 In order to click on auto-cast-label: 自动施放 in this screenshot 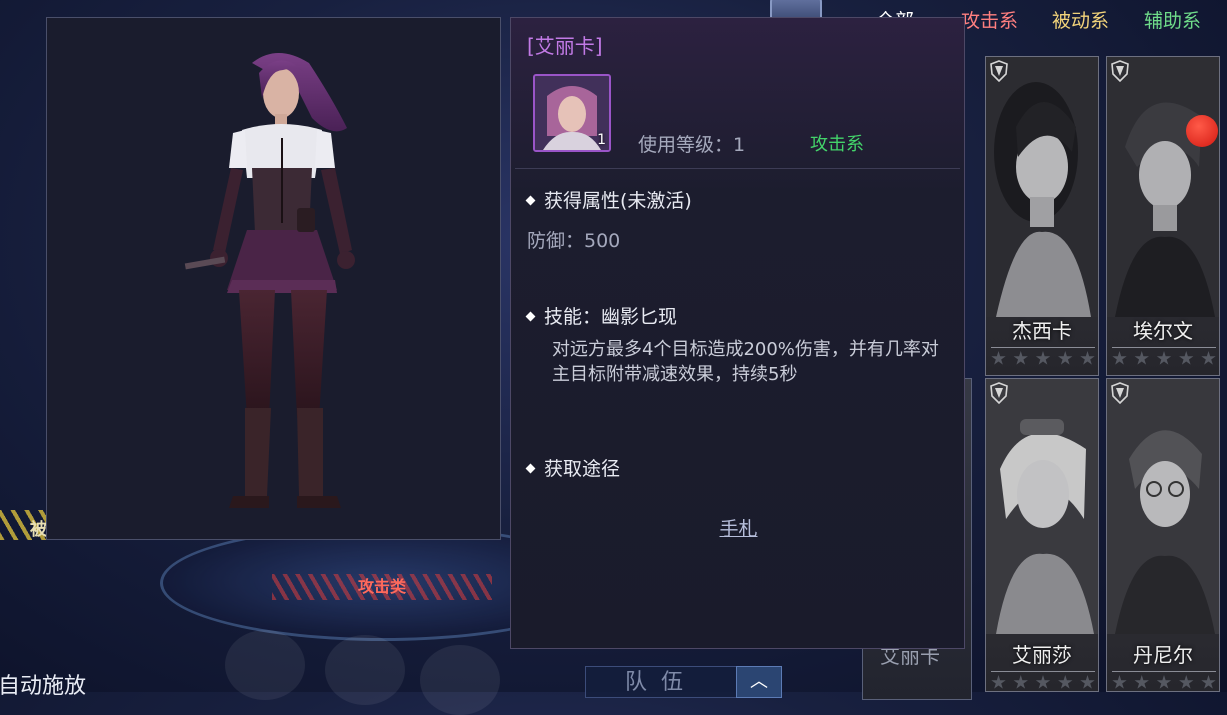, I will do `click(43, 684)`.